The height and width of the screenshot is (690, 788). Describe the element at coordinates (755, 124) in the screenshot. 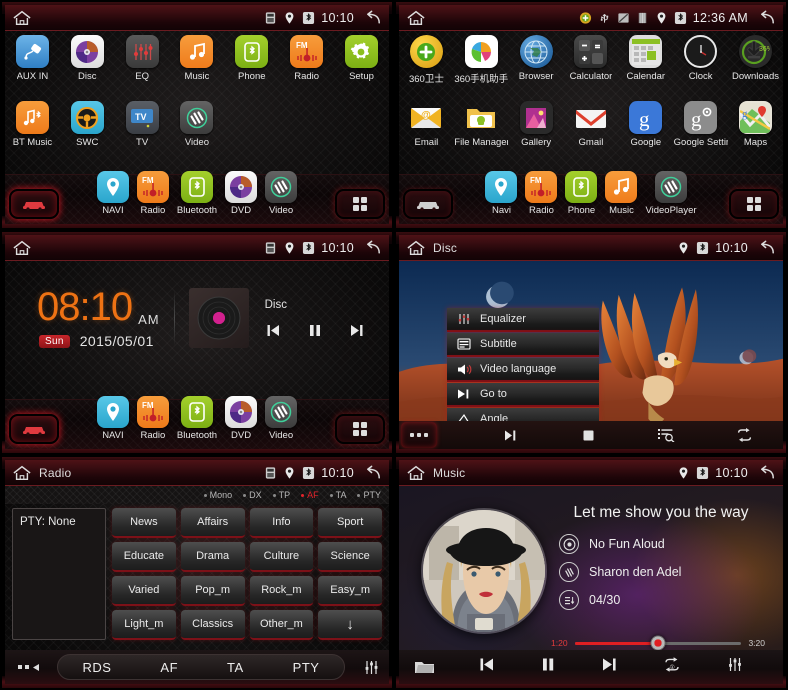

I see `app-maps: g Maps` at that location.